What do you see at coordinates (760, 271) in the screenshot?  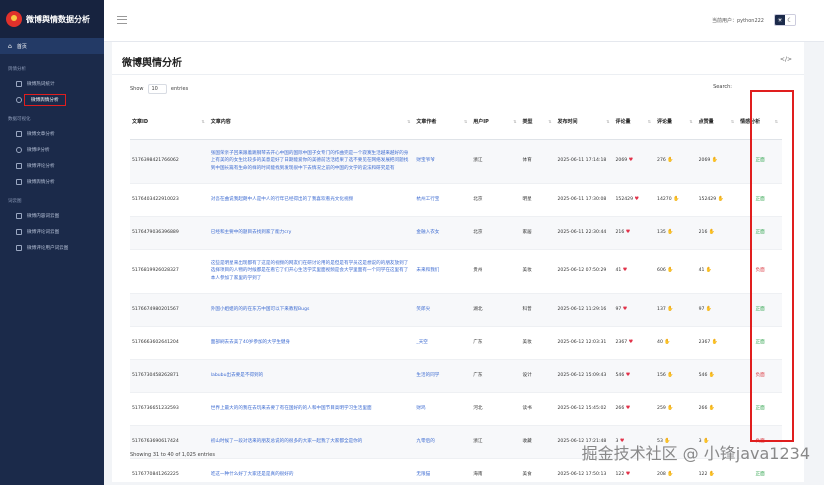 I see `cell-sentiment: 负面` at bounding box center [760, 271].